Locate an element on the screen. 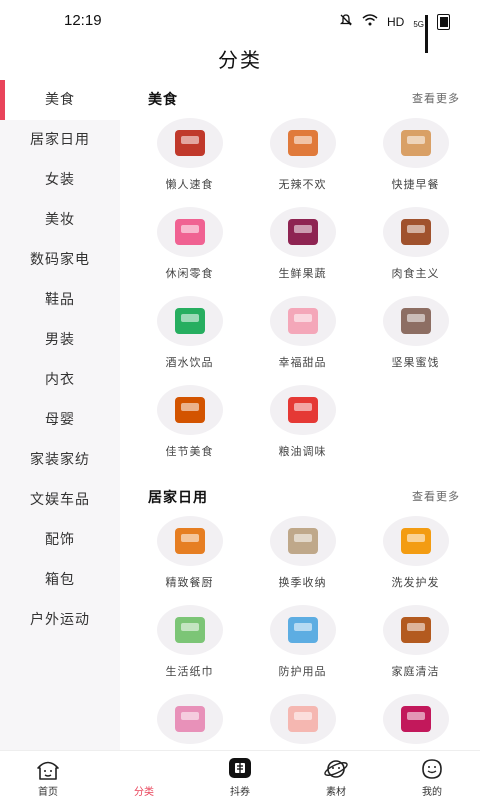 The height and width of the screenshot is (800, 480). network-type: HD is located at coordinates (395, 21).